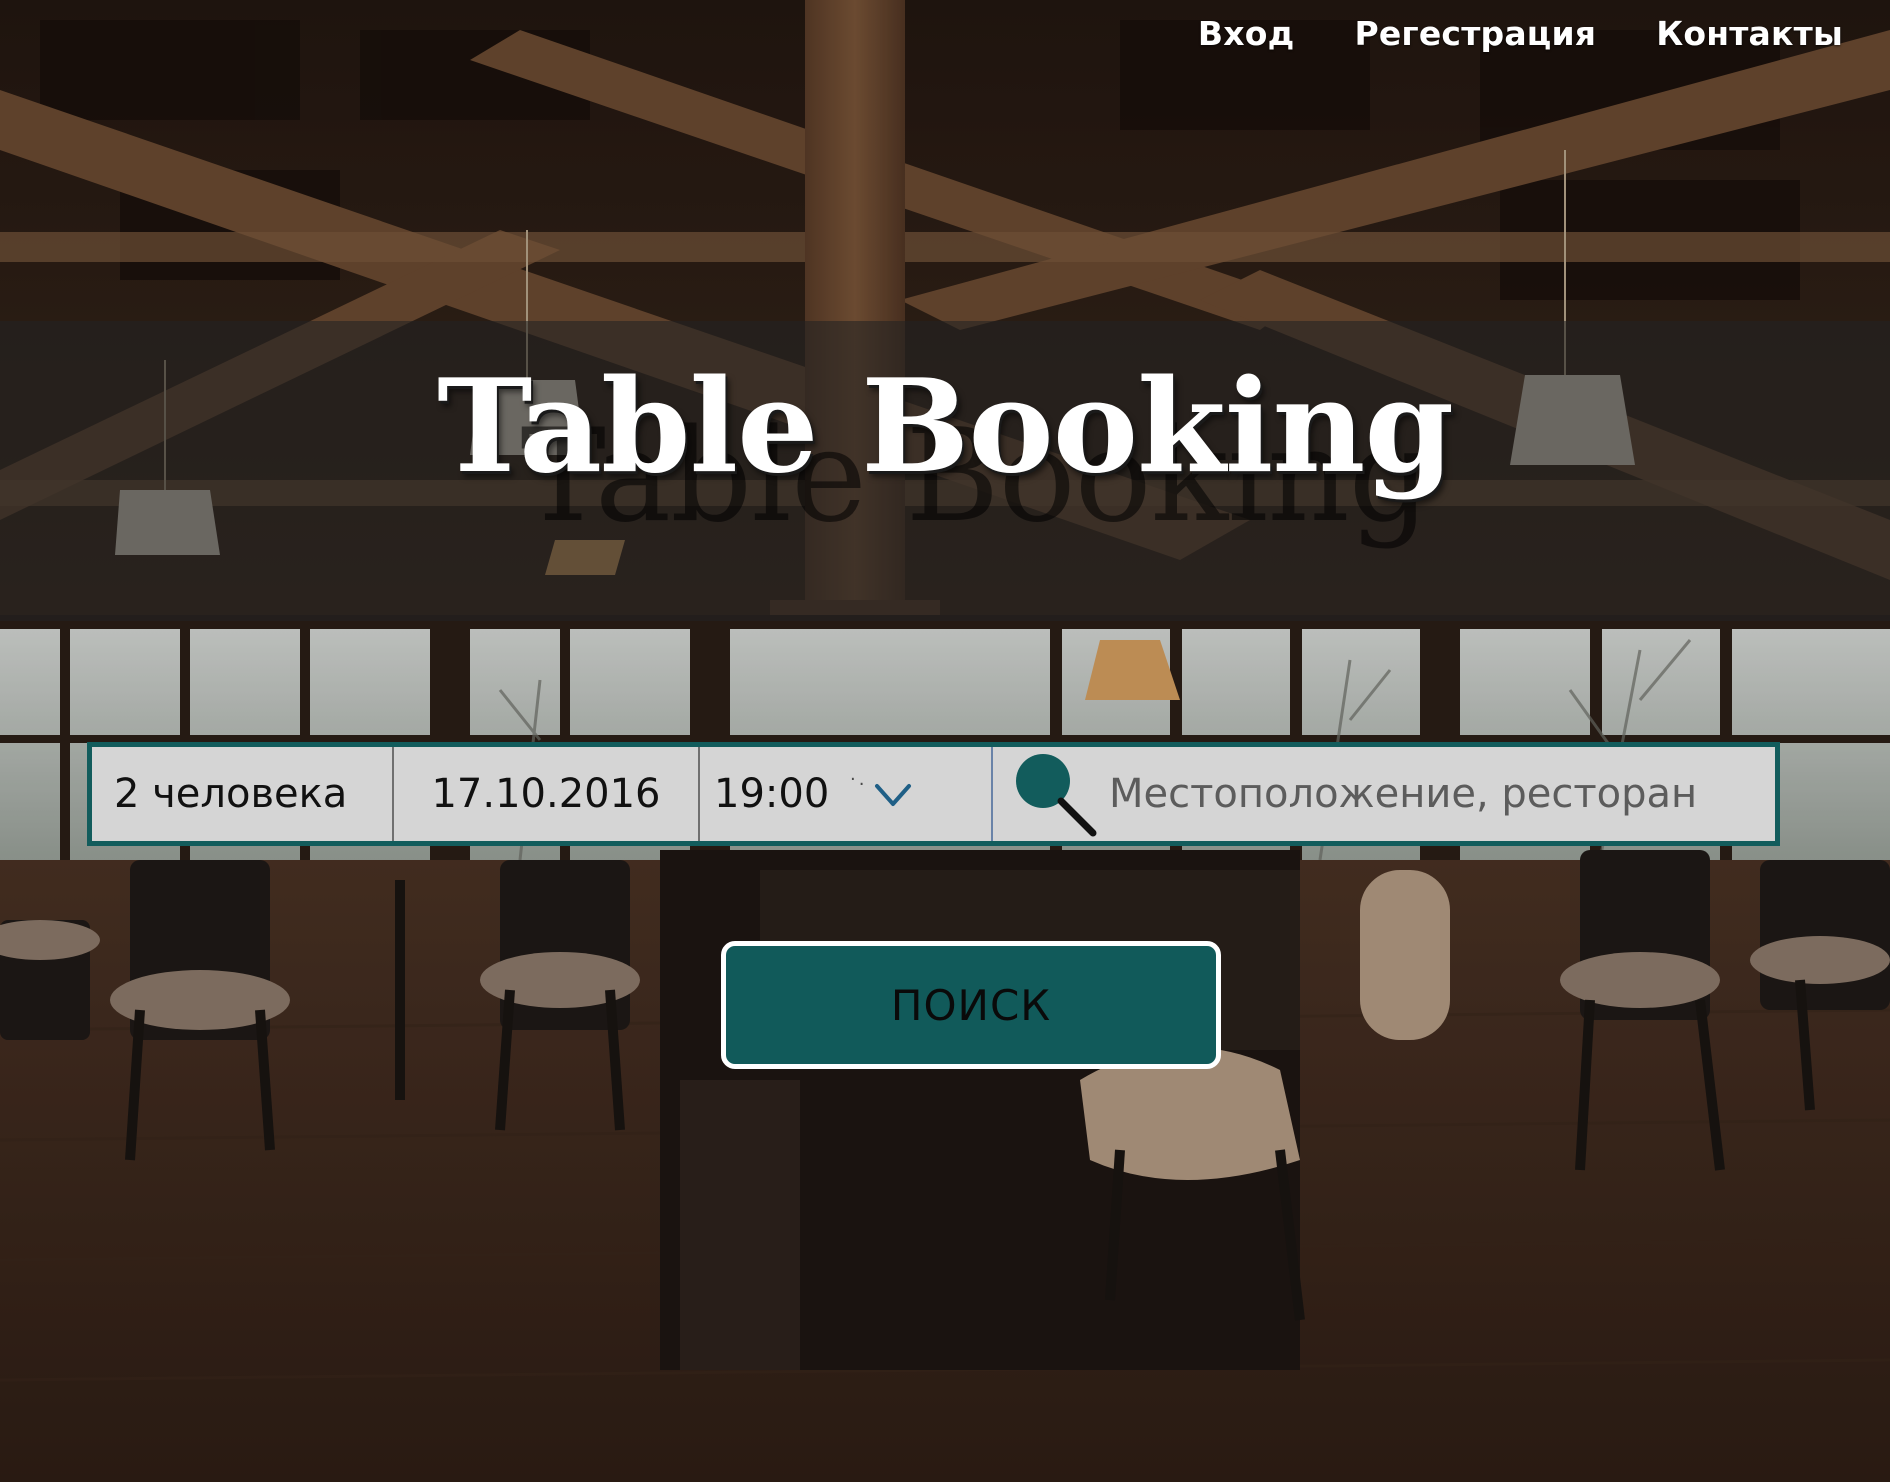  I want to click on location-field, so click(1384, 794).